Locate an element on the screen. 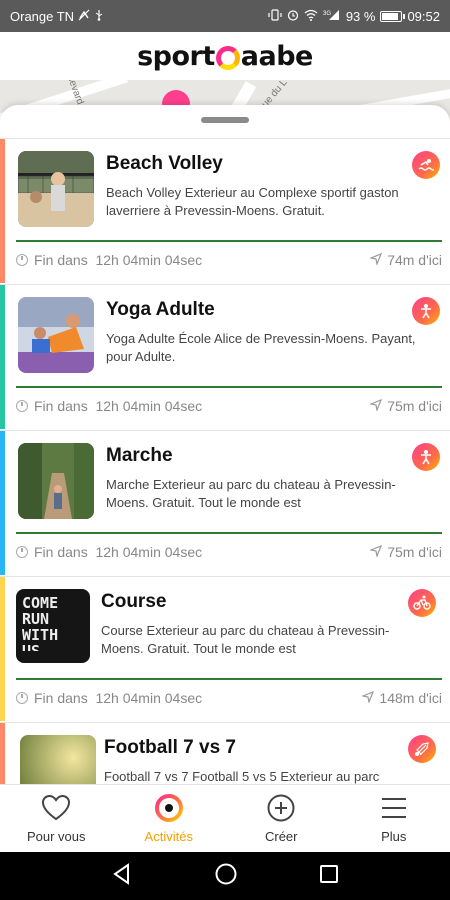 This screenshot has width=450, height=900. plus-circle-icon is located at coordinates (281, 808).